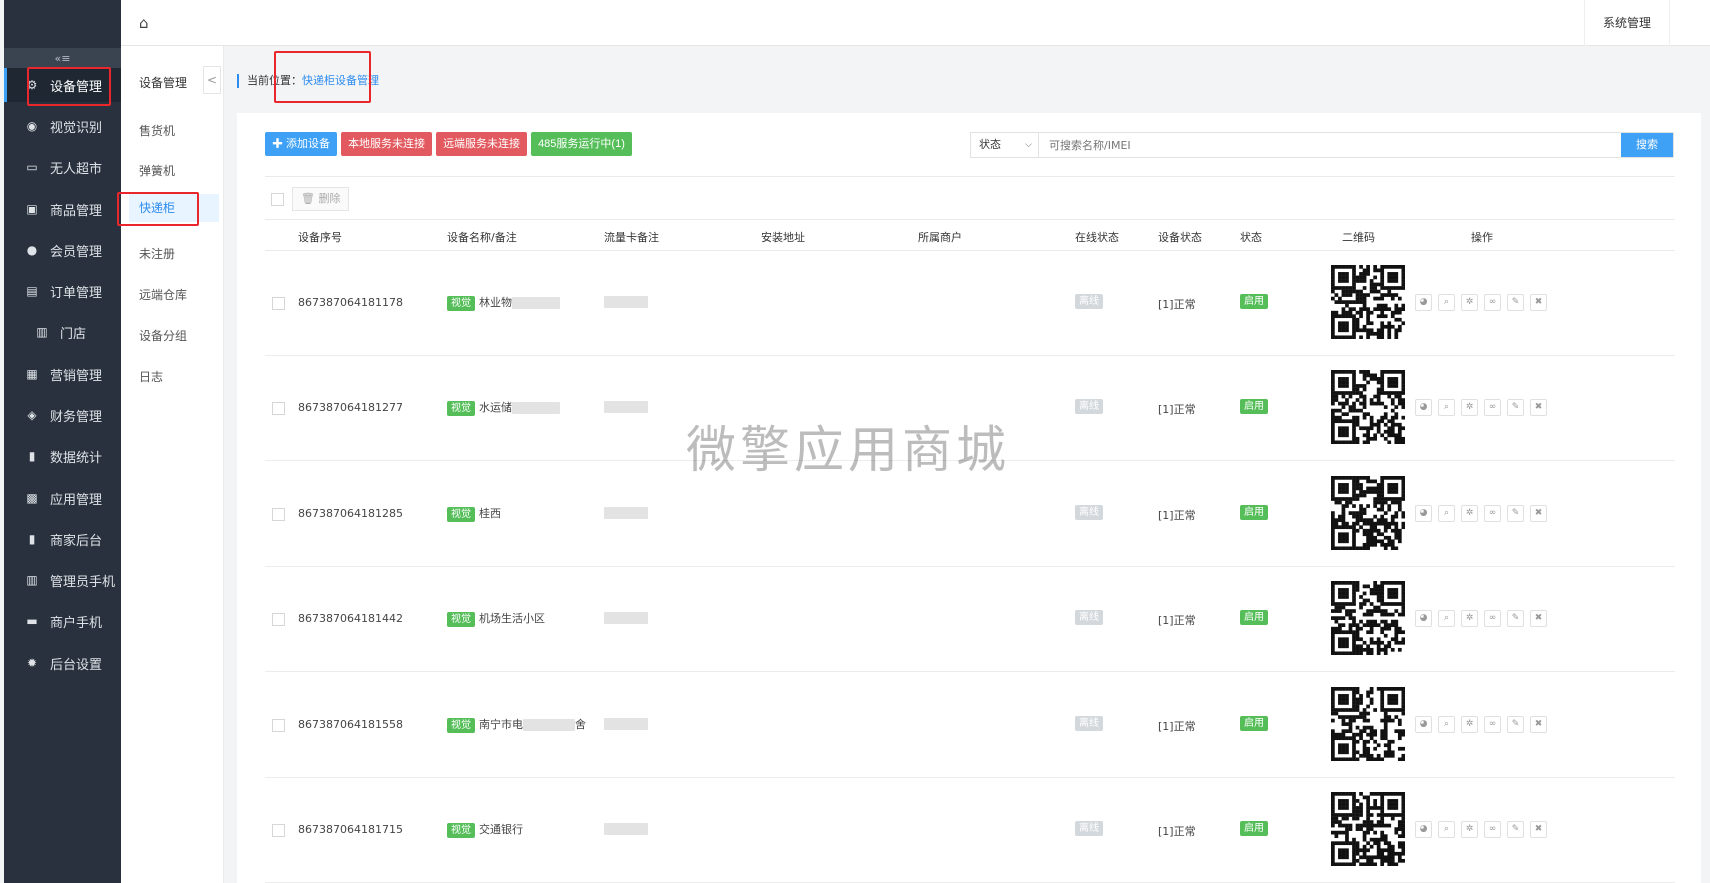  I want to click on table-row: 867387064181715 视觉 交通银行 离线 [1]正常 启用 ◕ ⌕ ✲ ∞ ✎ ✖, so click(970, 830).